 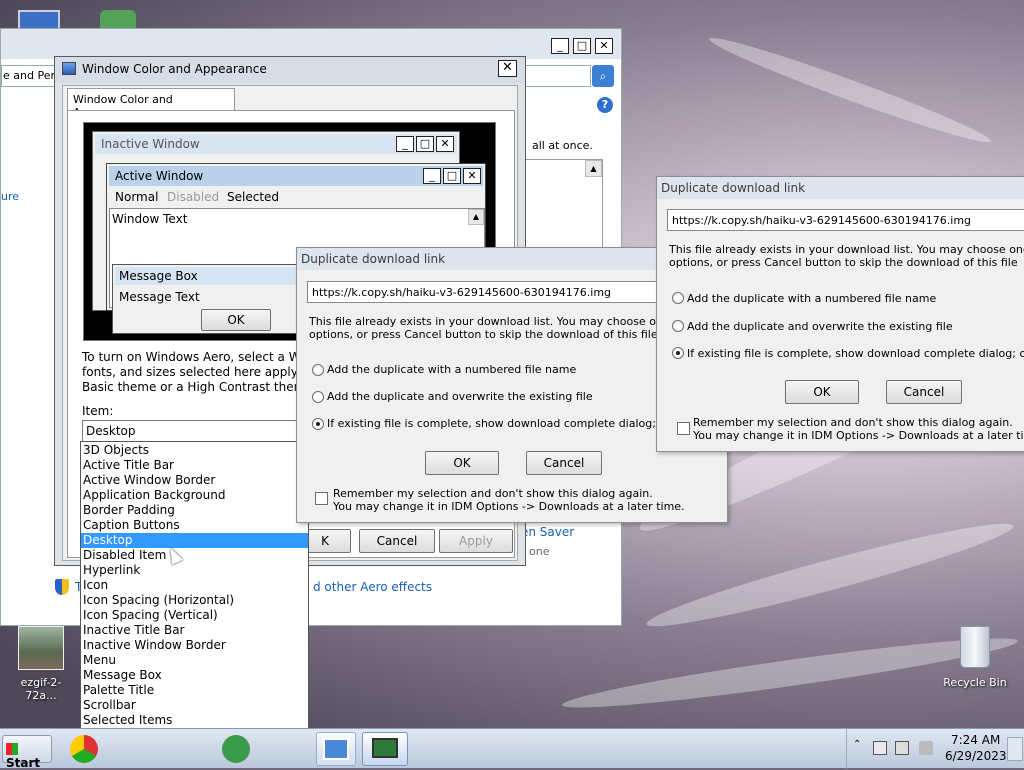 I want to click on left-nav-link: ure, so click(x=10, y=196).